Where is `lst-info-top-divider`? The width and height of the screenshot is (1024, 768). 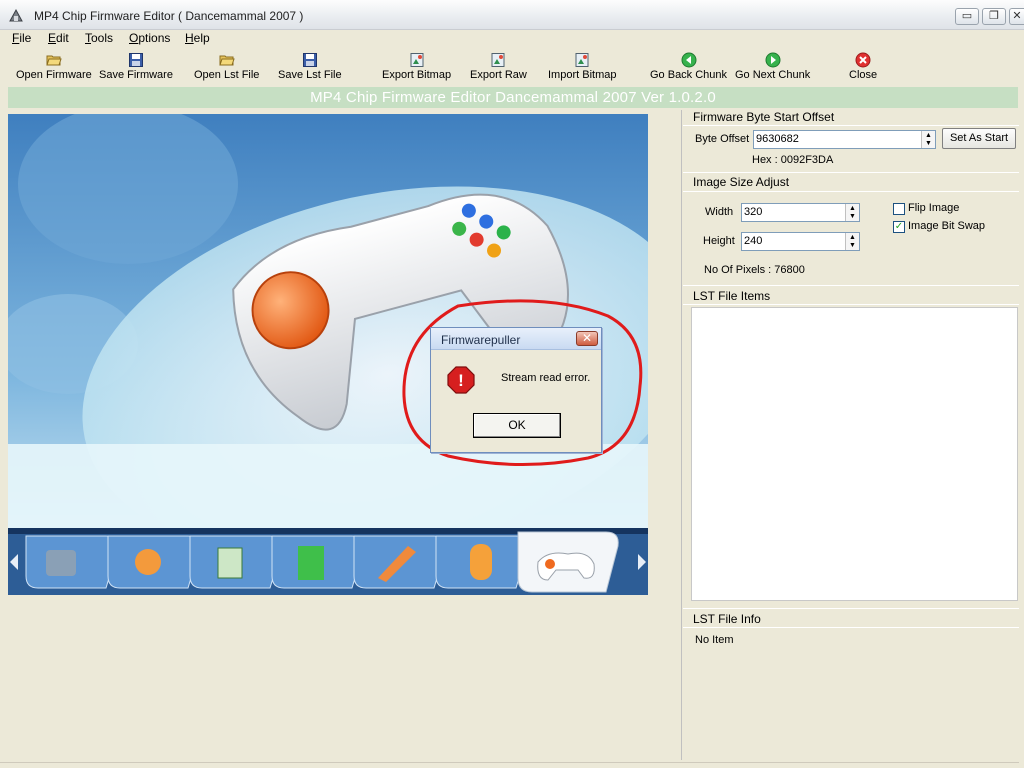 lst-info-top-divider is located at coordinates (851, 608).